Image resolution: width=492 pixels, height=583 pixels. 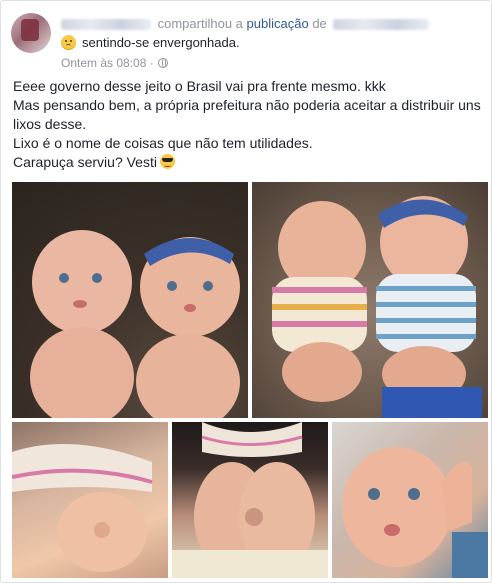 What do you see at coordinates (167, 161) in the screenshot?
I see `sunglasses-face-icon` at bounding box center [167, 161].